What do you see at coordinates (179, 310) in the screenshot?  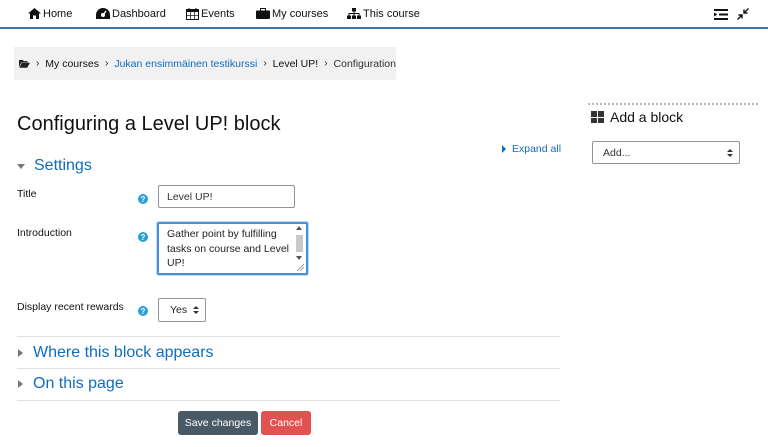 I see `recent-rewards-value: Yes` at bounding box center [179, 310].